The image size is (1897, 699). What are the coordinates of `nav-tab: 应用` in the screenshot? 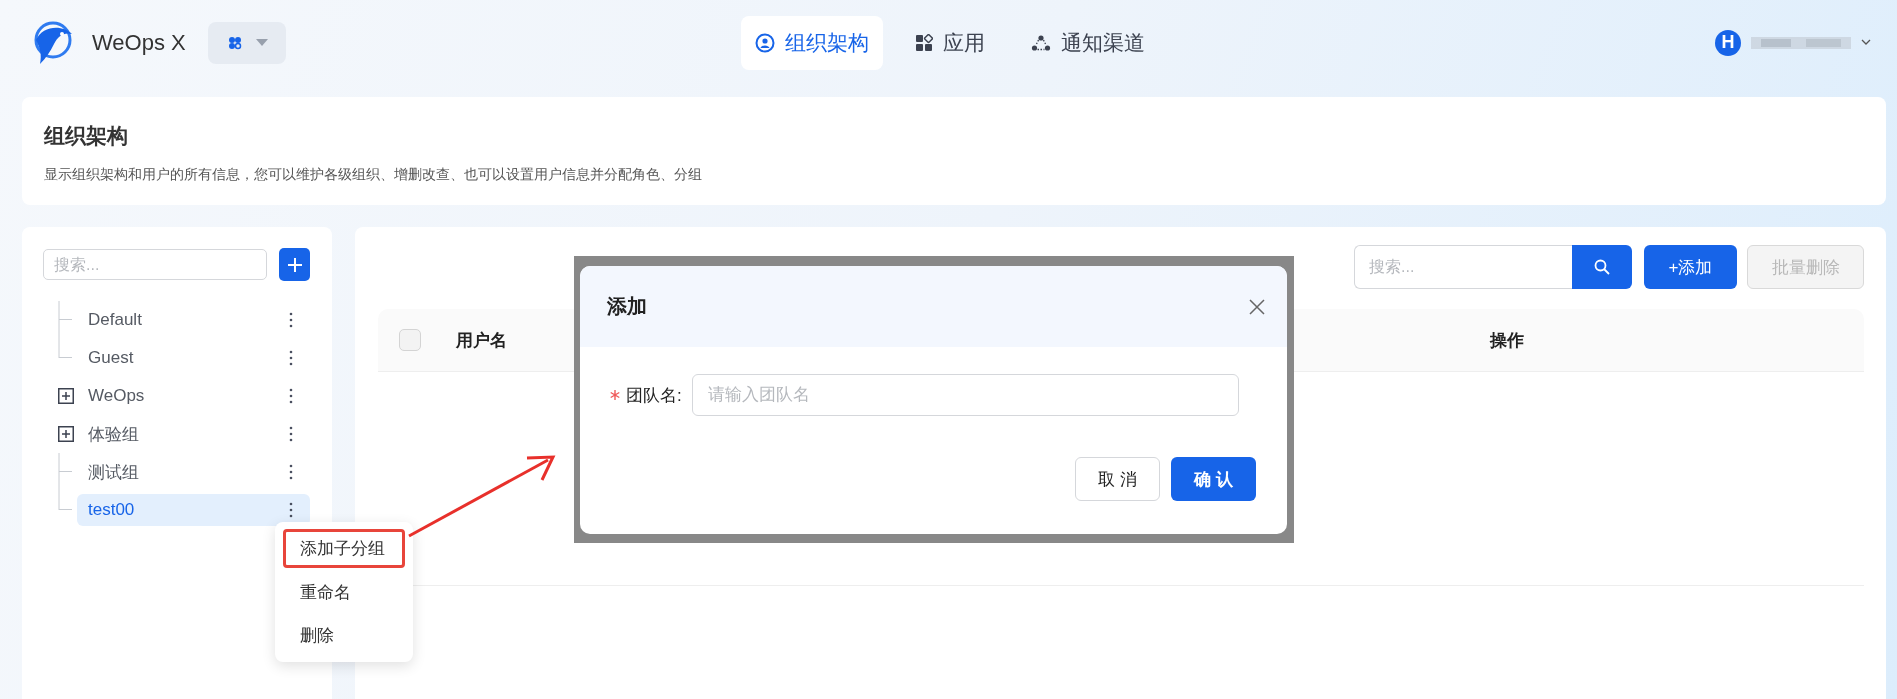 It's located at (949, 42).